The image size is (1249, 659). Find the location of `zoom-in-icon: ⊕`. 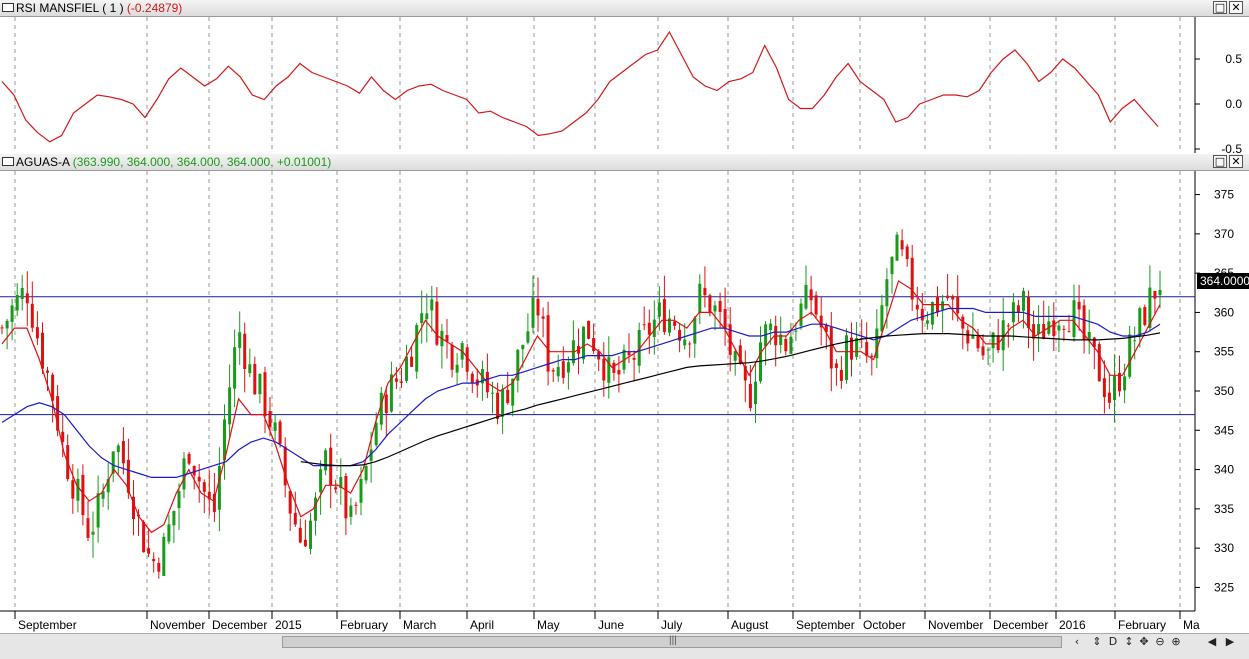

zoom-in-icon: ⊕ is located at coordinates (1176, 642).